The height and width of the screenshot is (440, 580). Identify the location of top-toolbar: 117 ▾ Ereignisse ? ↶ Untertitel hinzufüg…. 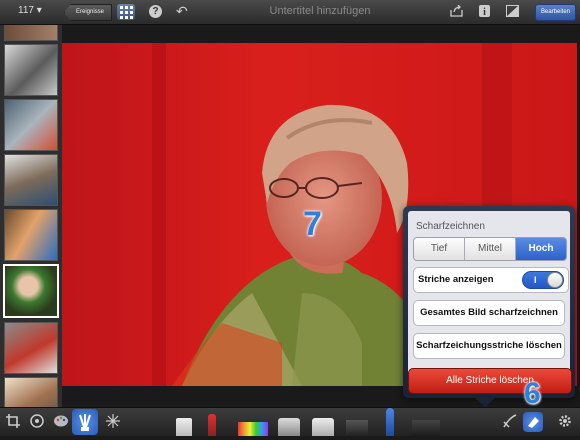
(290, 12).